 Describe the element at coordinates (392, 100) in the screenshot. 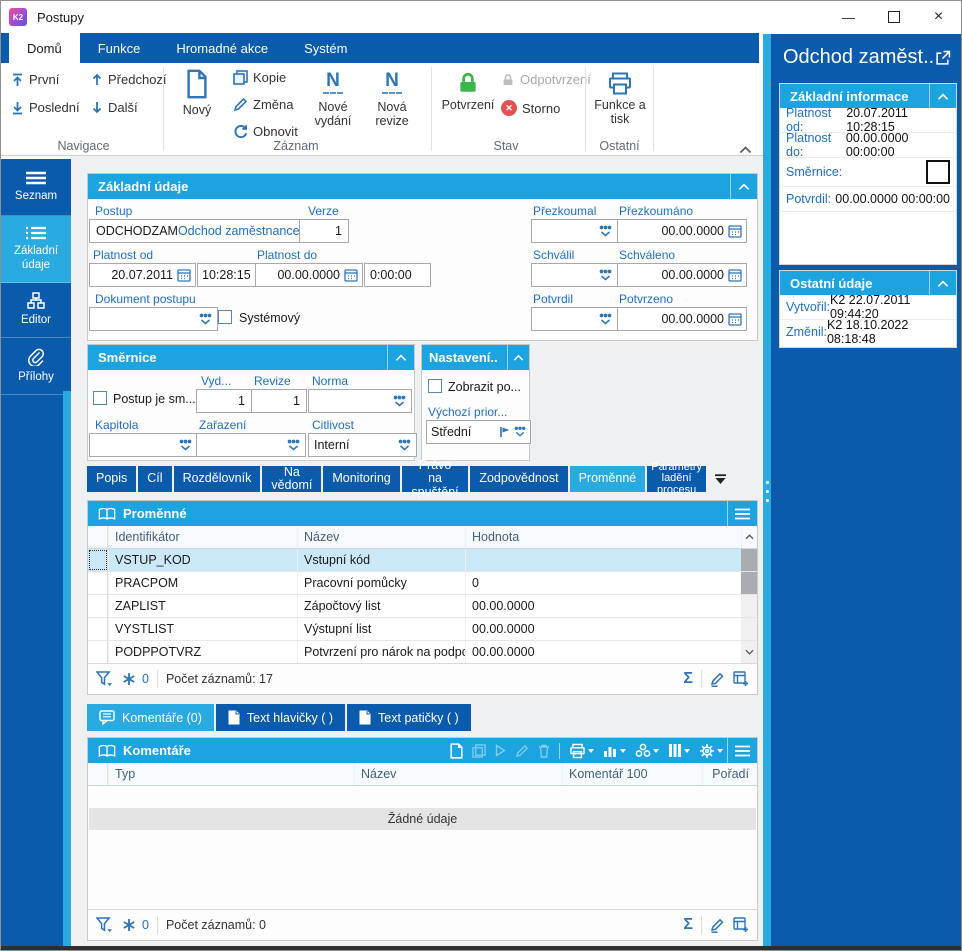

I see `new-revision-button: N Nová revize` at that location.